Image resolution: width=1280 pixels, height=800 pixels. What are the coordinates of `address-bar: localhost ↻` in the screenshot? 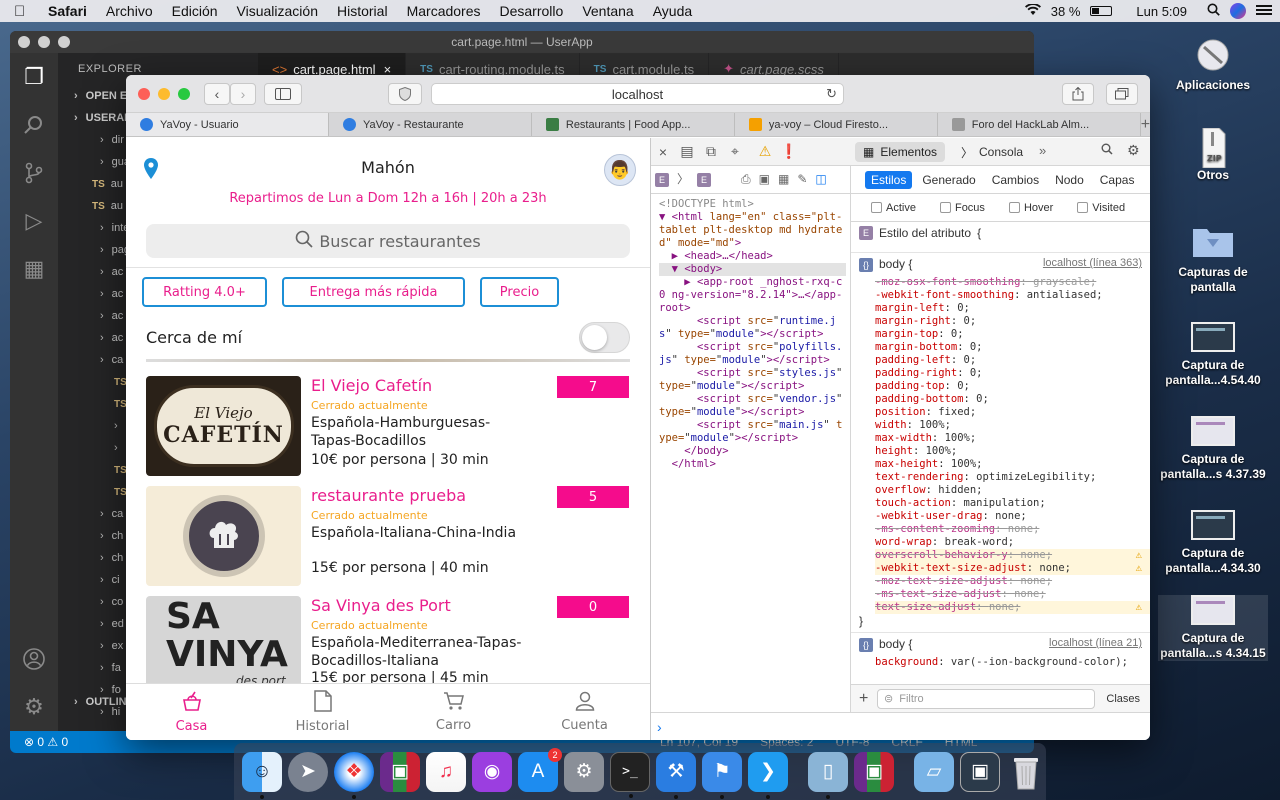 It's located at (637, 94).